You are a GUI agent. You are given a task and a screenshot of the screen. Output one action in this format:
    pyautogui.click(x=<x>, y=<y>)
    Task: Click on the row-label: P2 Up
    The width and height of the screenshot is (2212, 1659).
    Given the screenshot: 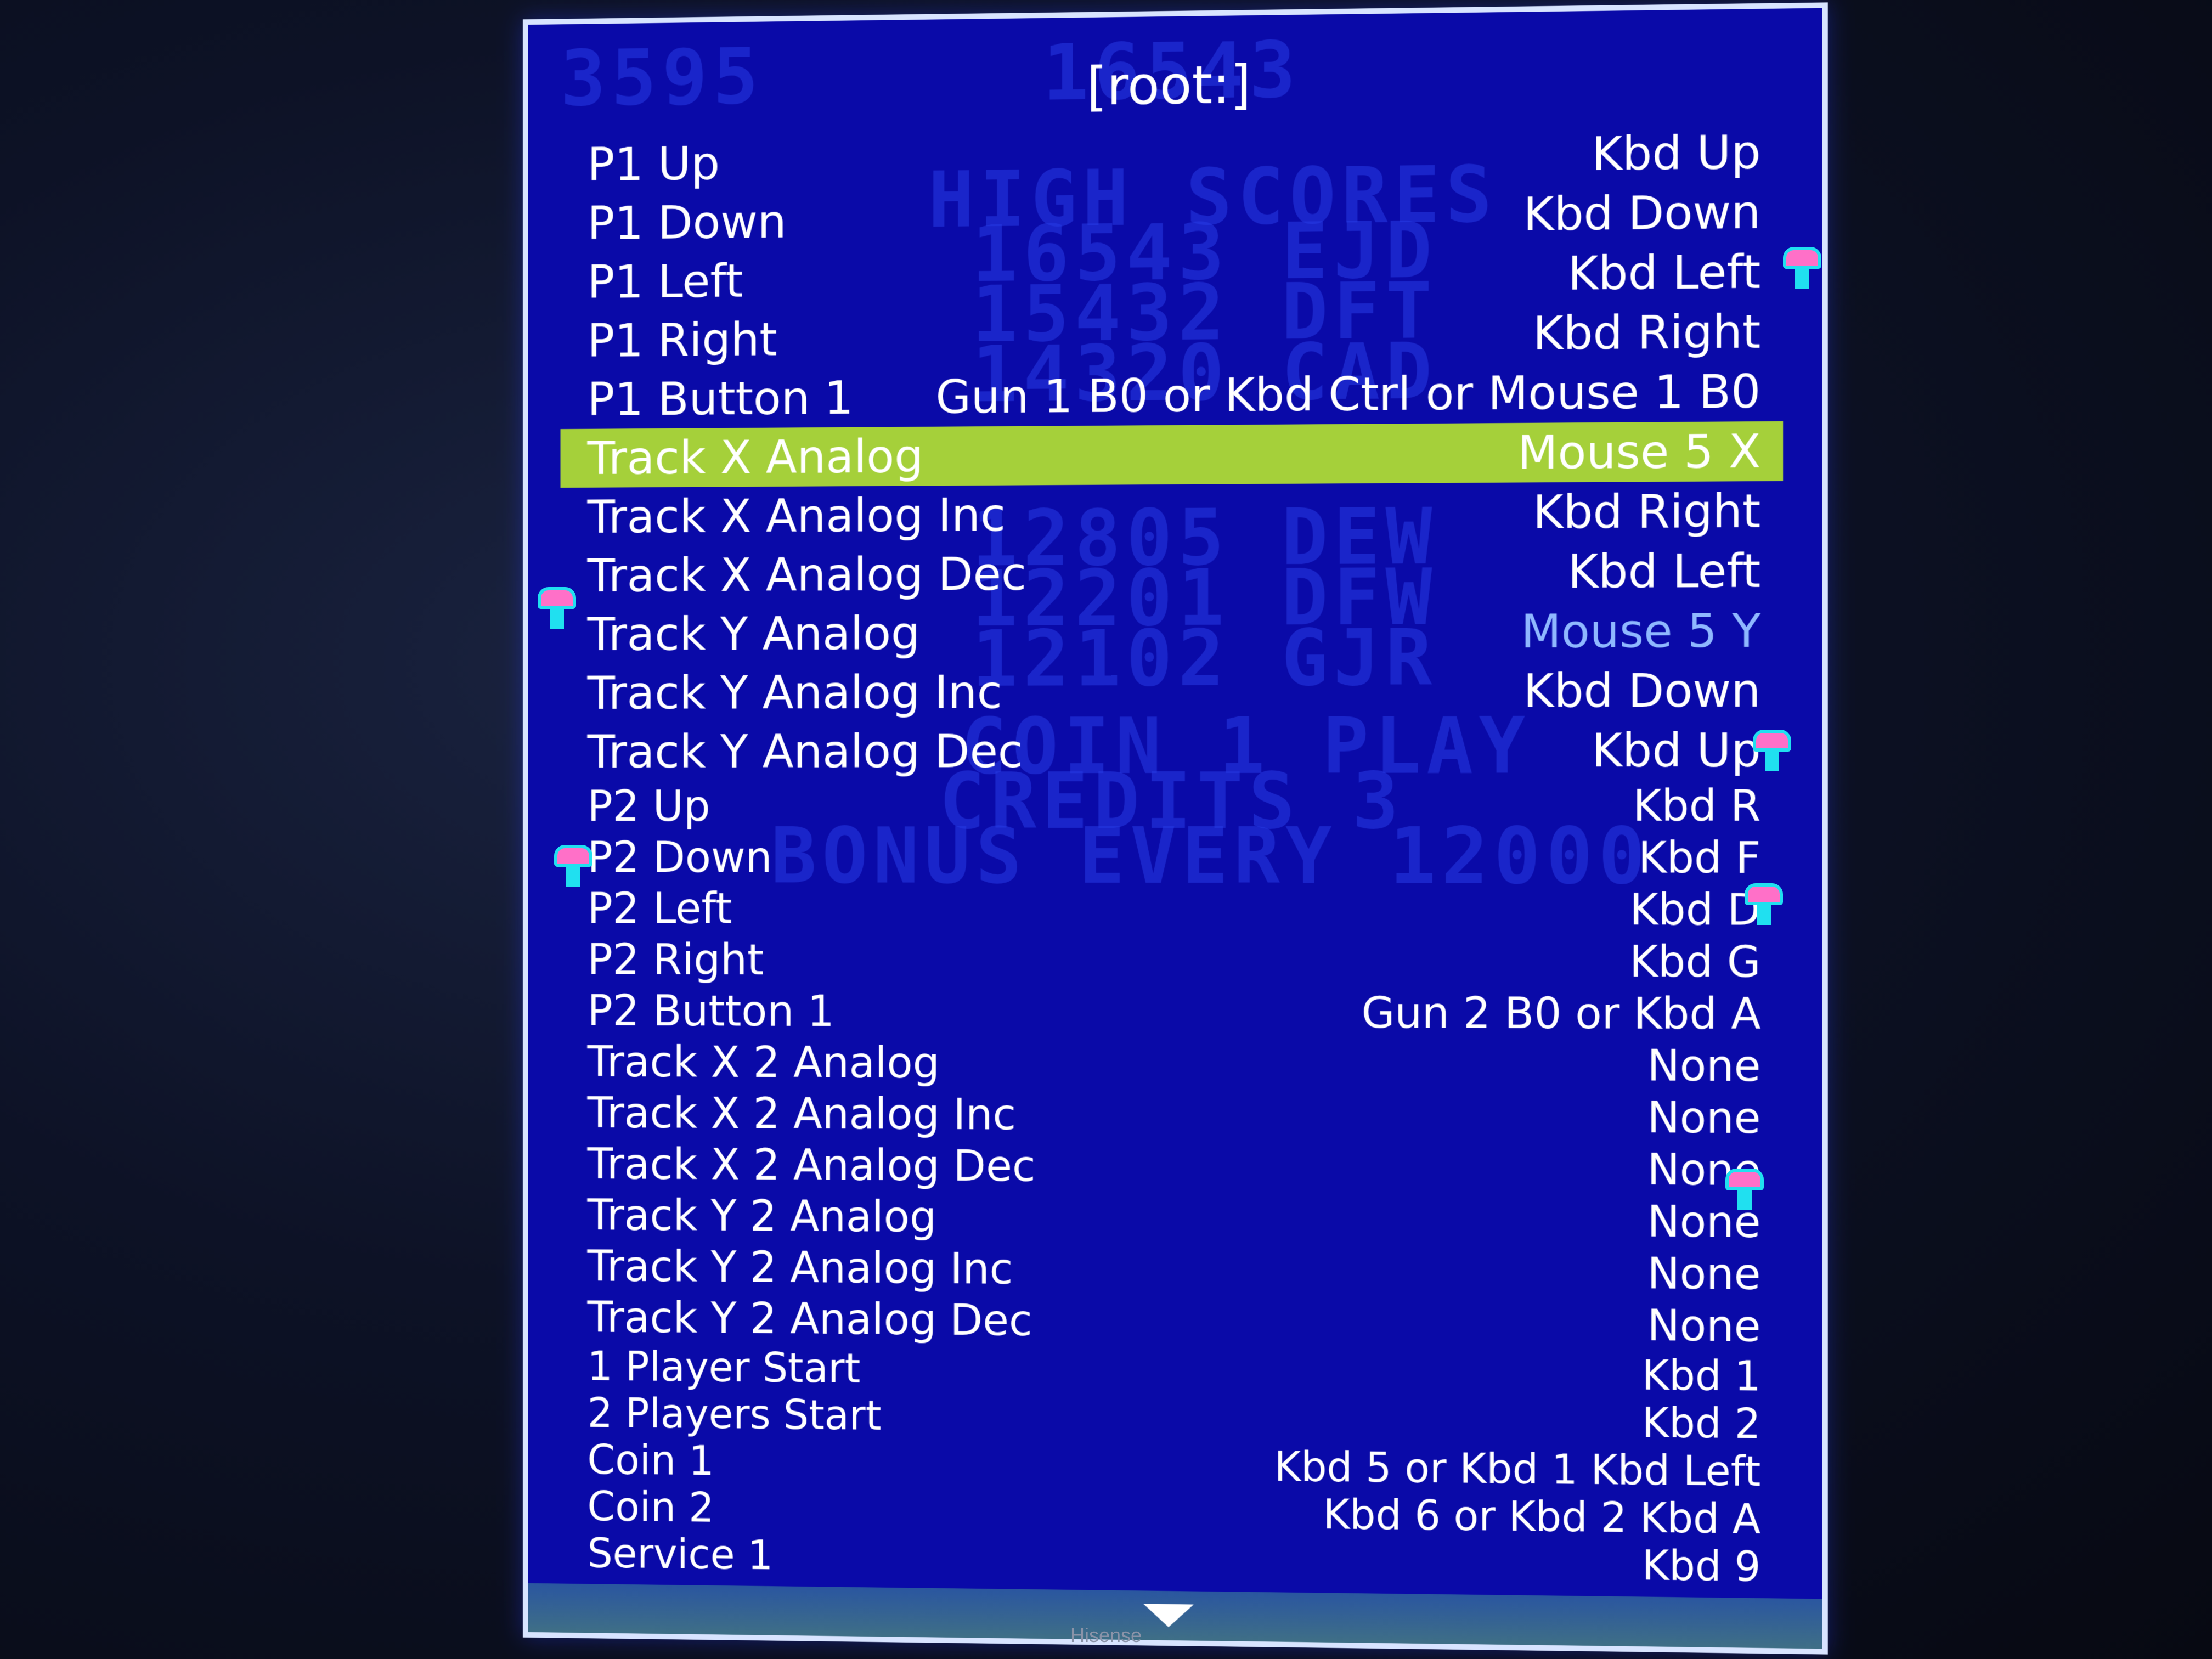 What is the action you would take?
    pyautogui.click(x=648, y=806)
    